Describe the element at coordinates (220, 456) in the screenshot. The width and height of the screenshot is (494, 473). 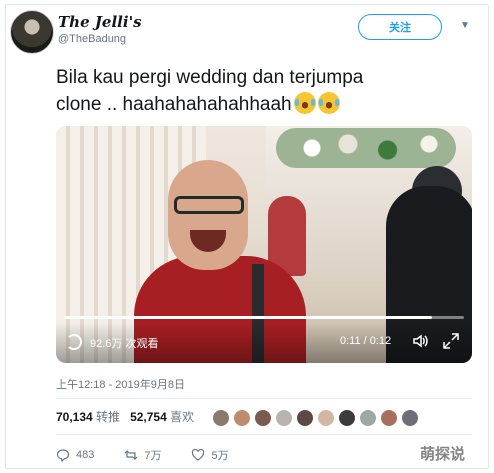
I see `like-count: 5万` at that location.